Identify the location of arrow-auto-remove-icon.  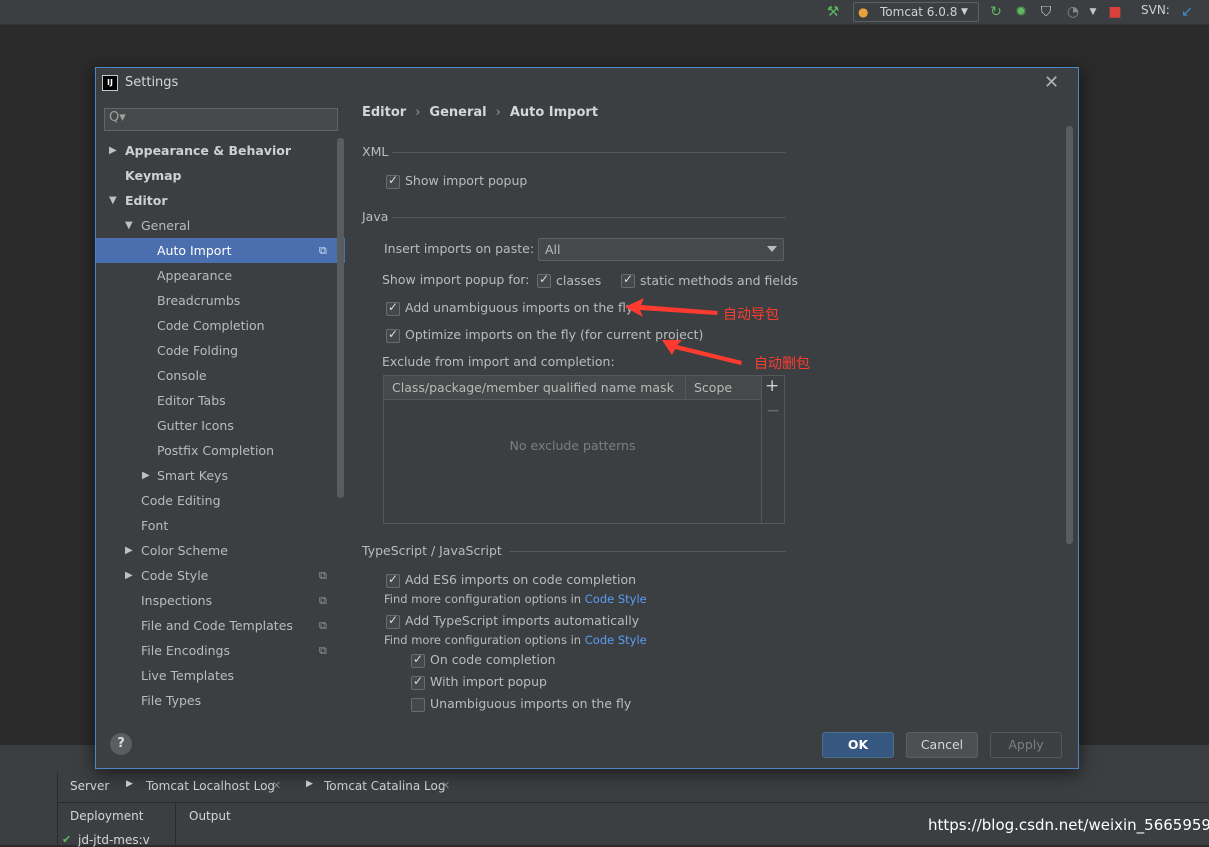
(702, 352).